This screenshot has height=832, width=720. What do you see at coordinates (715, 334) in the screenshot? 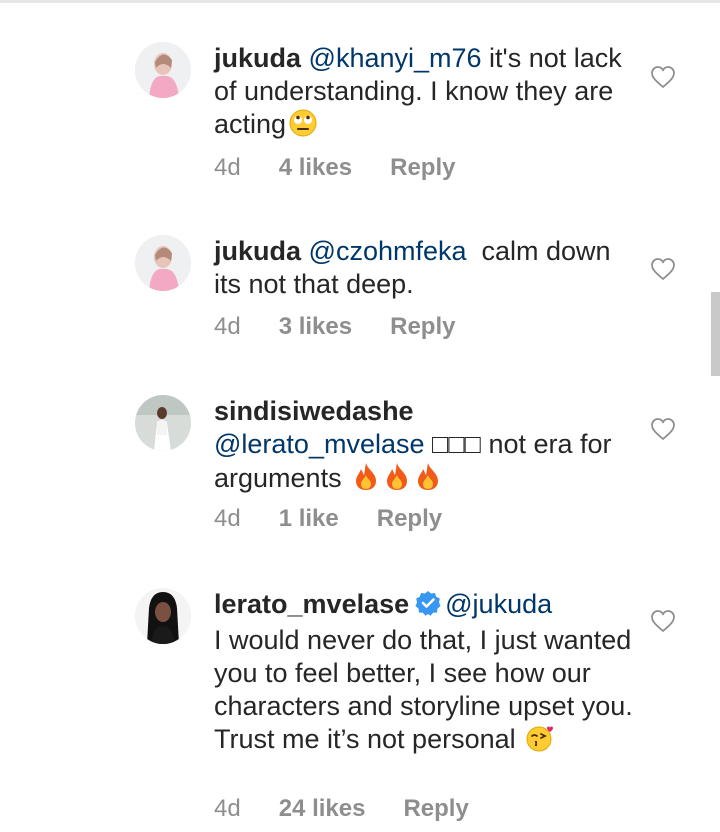
I see `scrollbar` at bounding box center [715, 334].